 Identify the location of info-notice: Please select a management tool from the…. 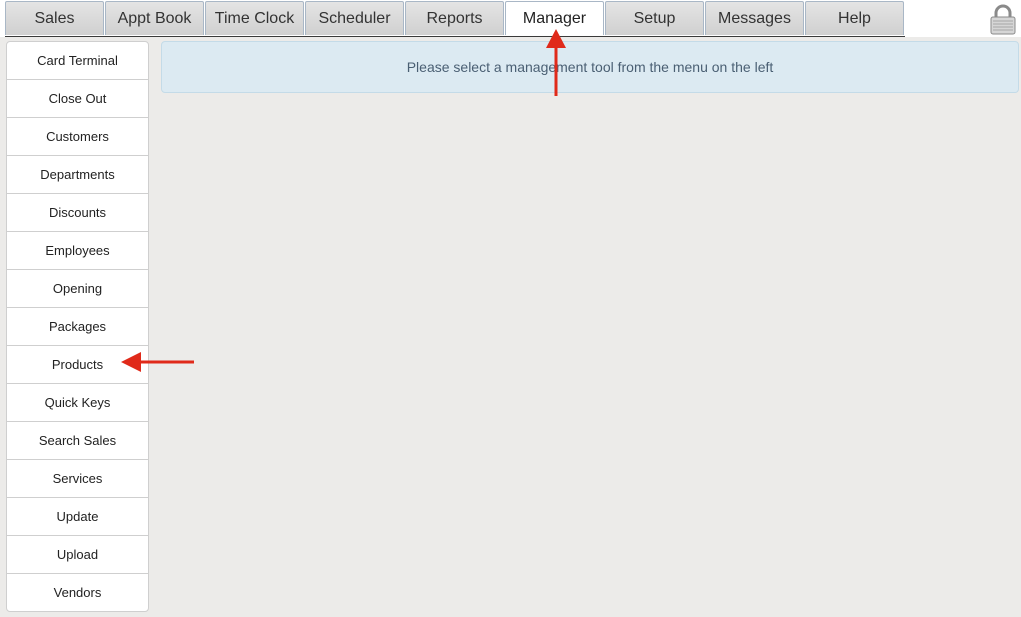
(590, 67).